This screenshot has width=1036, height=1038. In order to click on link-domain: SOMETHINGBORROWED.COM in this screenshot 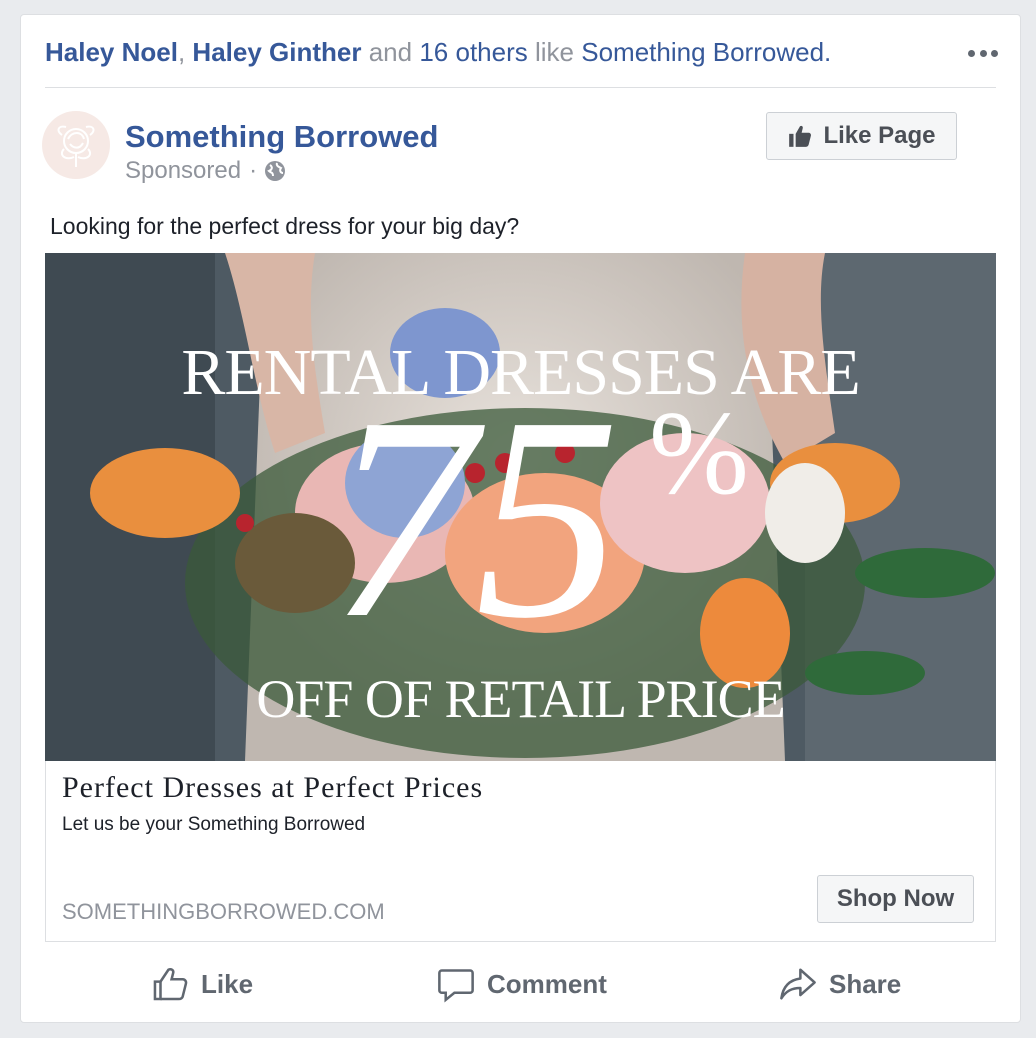, I will do `click(223, 911)`.